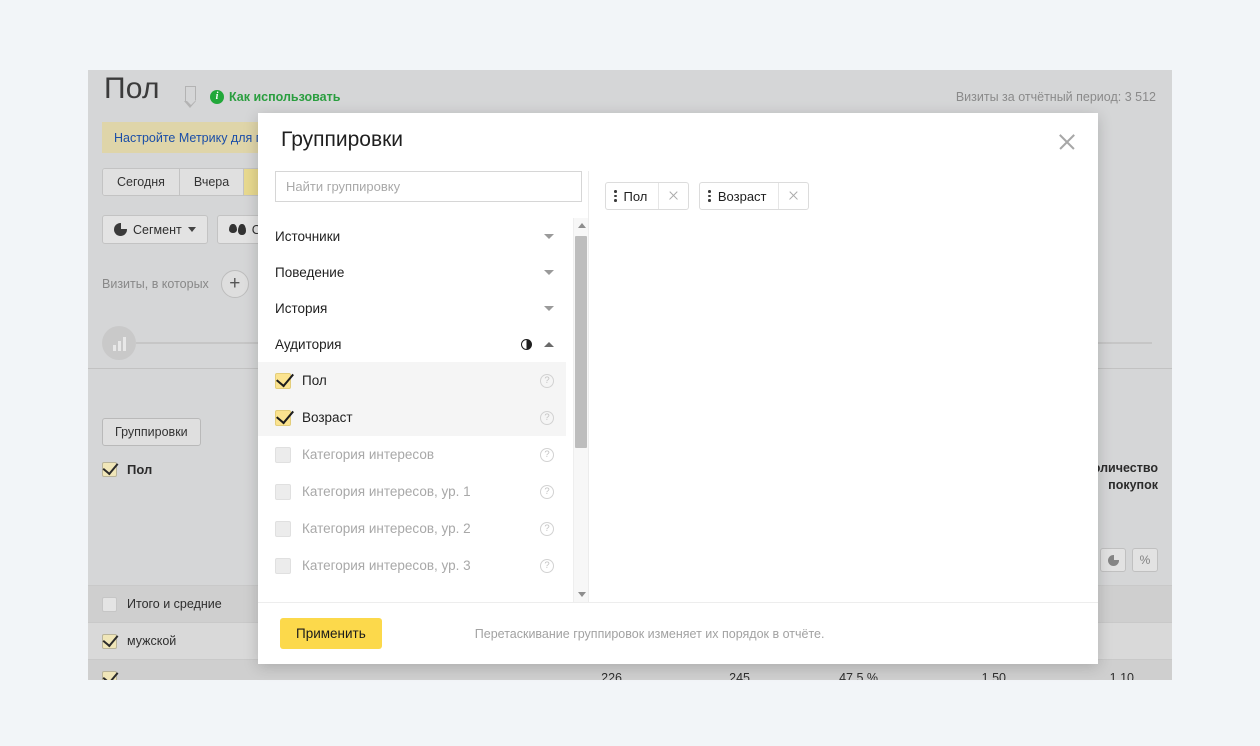  I want to click on percent-icon: %, so click(1145, 560).